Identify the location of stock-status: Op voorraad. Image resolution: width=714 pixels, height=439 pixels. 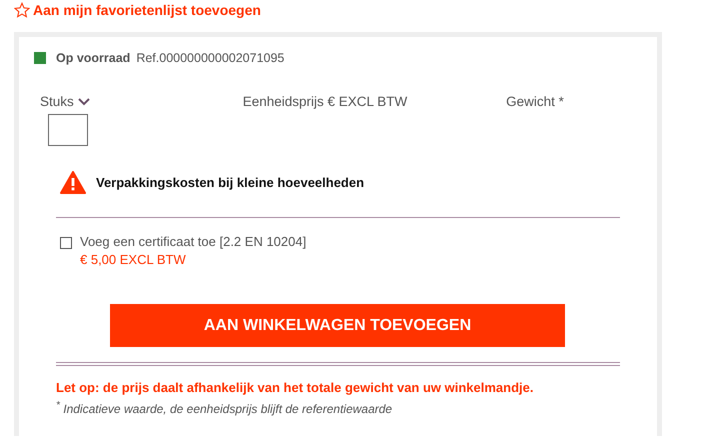
(93, 58).